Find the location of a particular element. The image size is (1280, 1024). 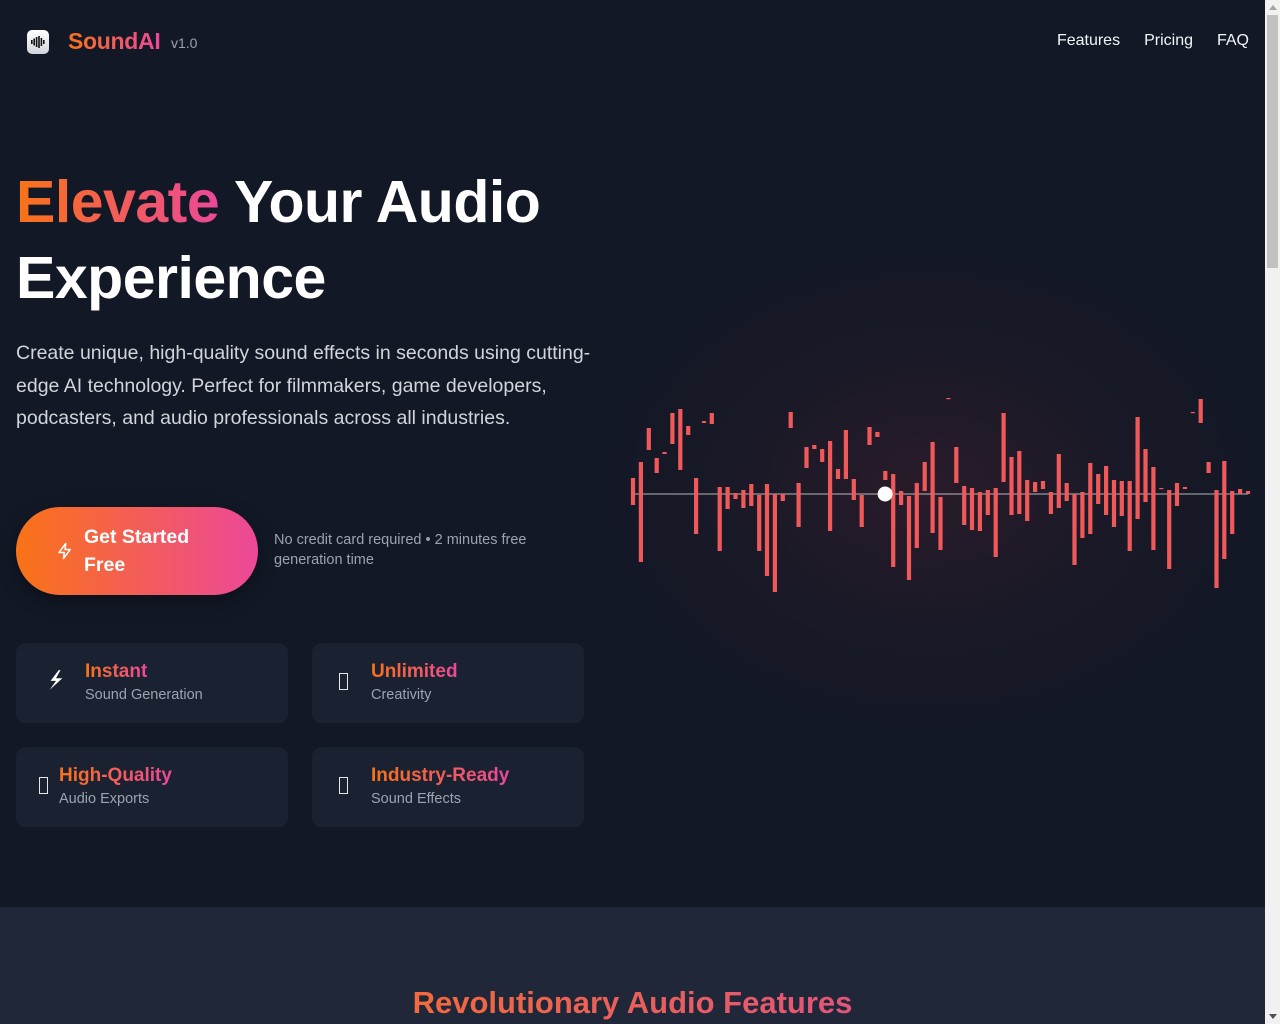

nav-features: Features is located at coordinates (1088, 41).